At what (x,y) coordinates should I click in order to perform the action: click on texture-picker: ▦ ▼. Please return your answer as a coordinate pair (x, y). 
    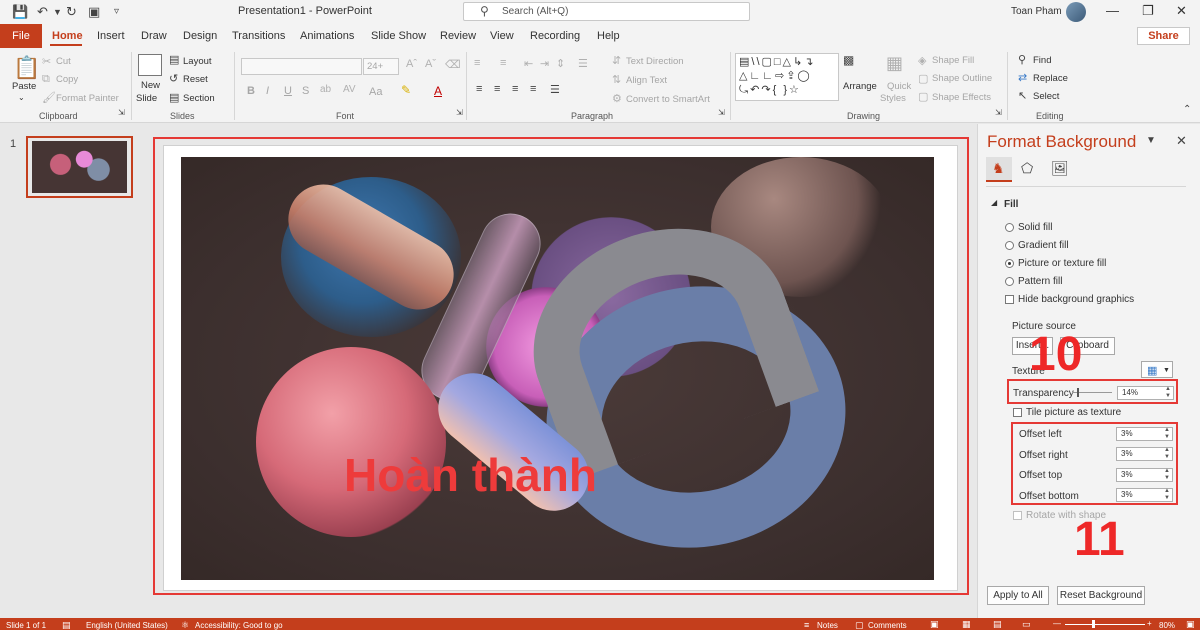
    Looking at the image, I should click on (1157, 369).